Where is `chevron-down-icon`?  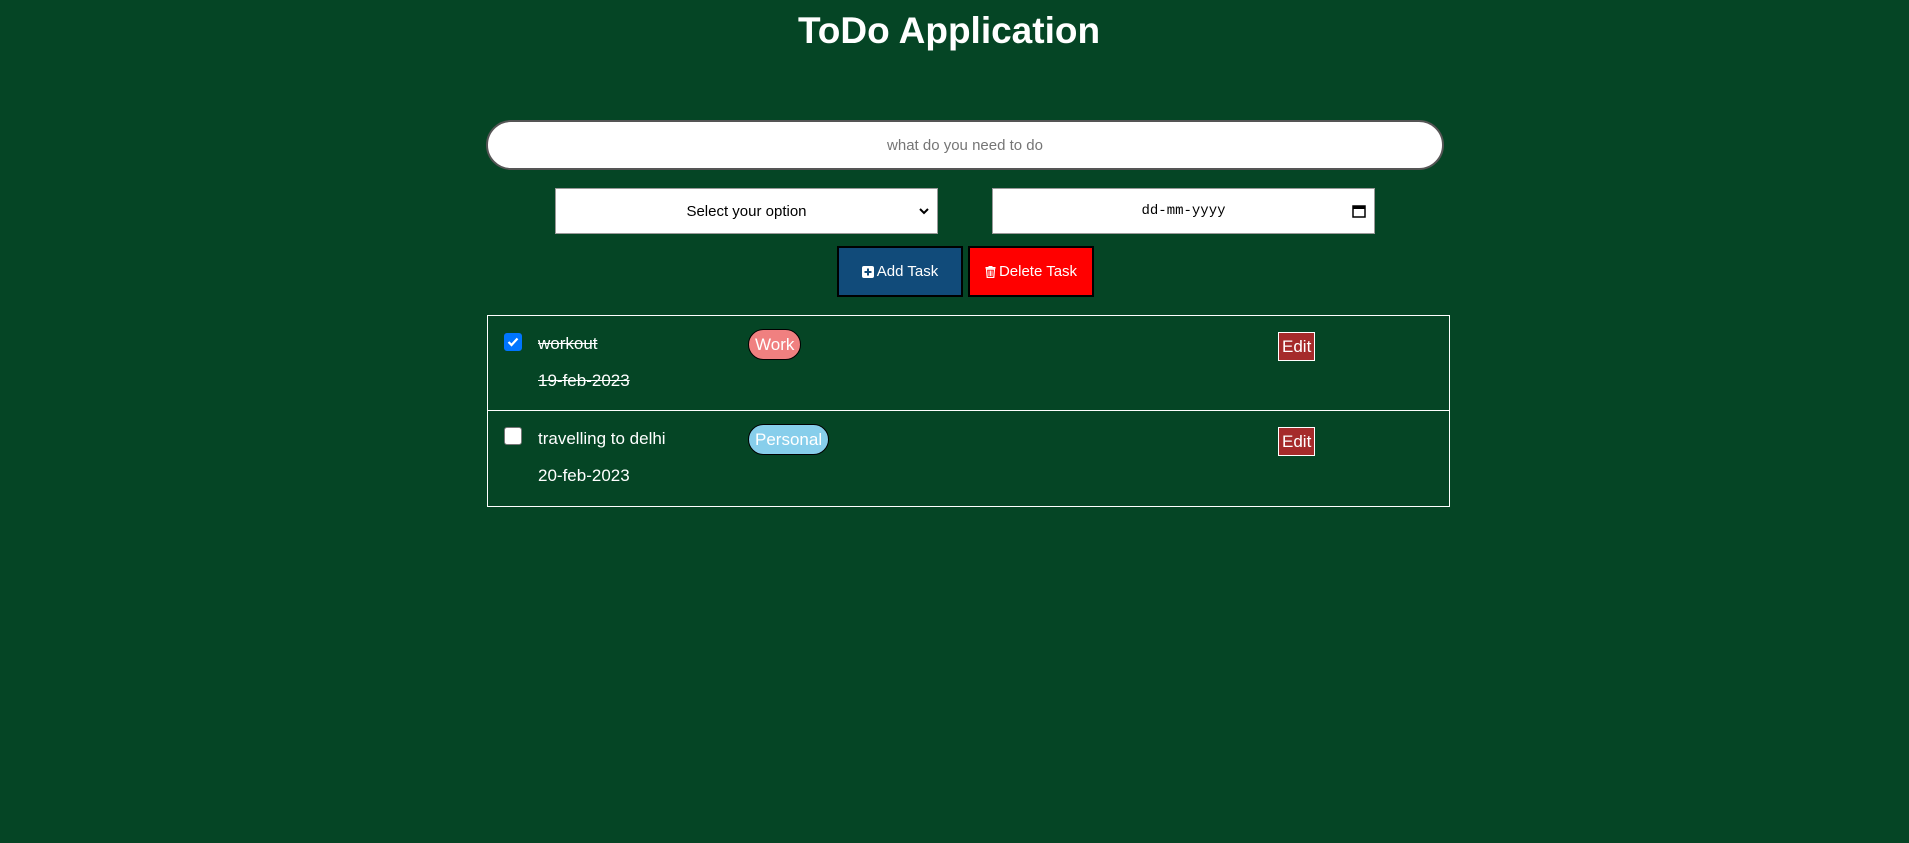
chevron-down-icon is located at coordinates (924, 211).